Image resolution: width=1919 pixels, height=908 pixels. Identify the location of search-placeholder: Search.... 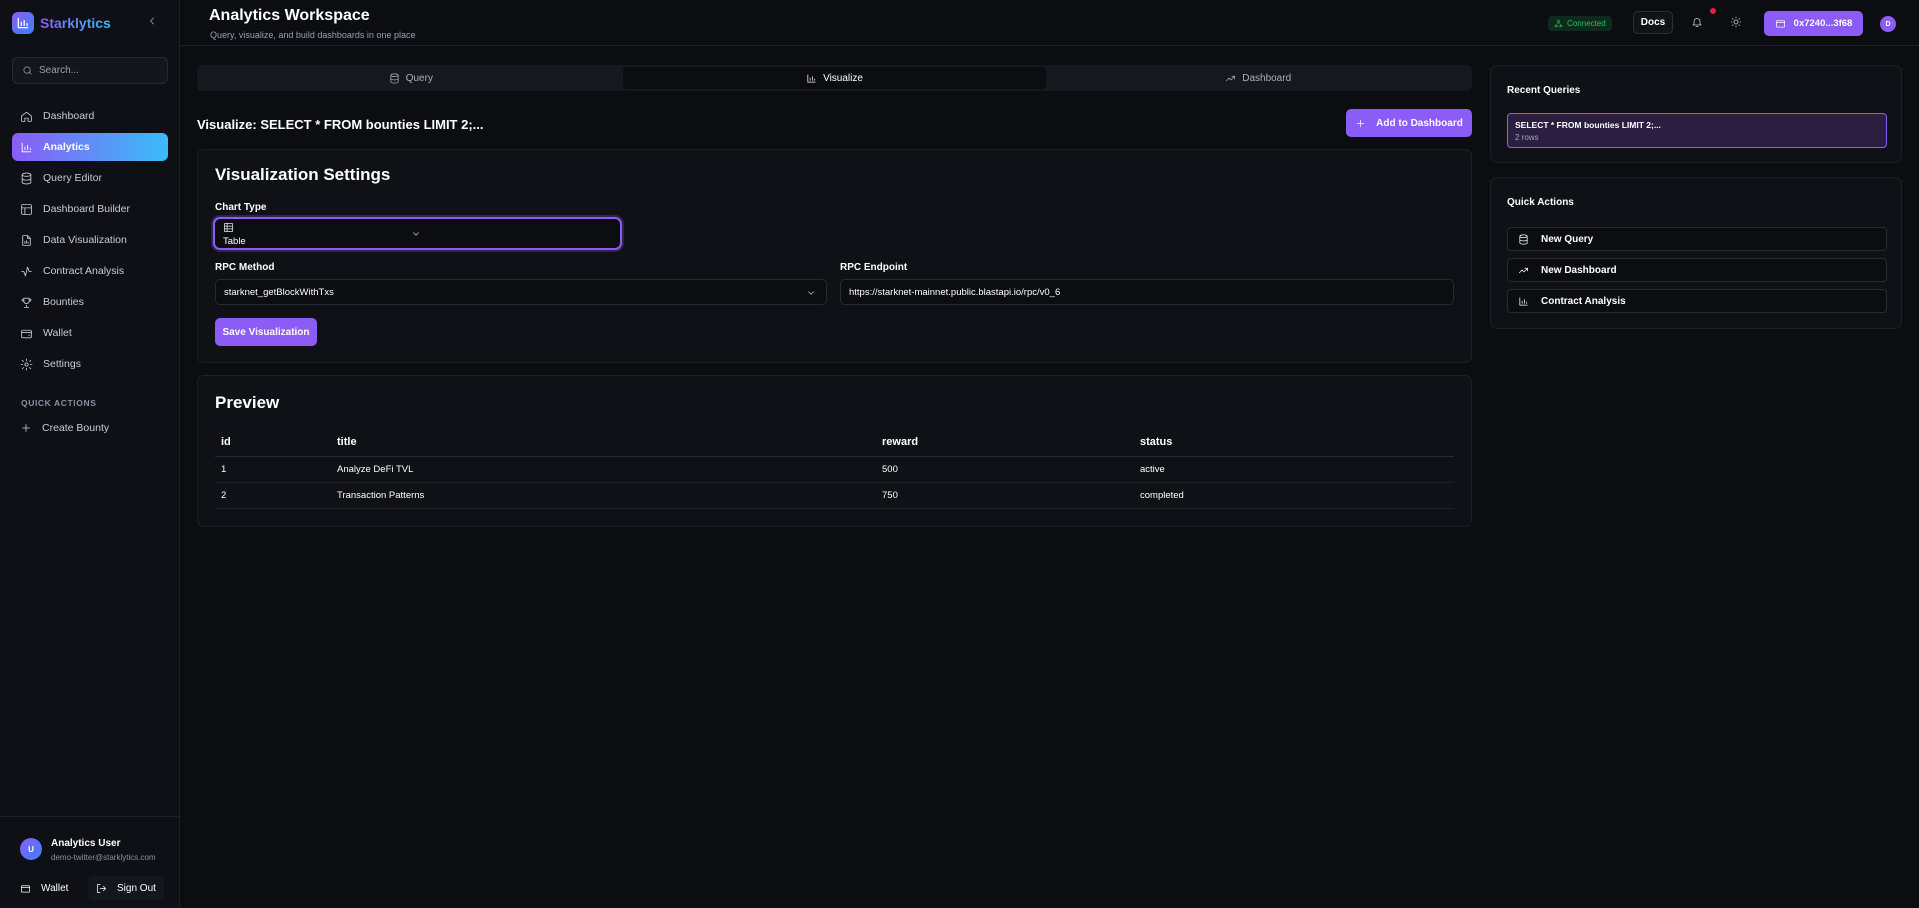
(59, 70).